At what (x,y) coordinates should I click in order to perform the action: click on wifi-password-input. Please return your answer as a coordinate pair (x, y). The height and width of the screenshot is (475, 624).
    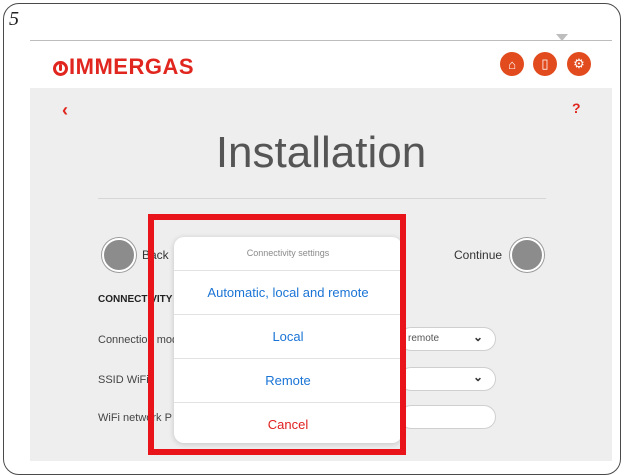
    Looking at the image, I should click on (447, 417).